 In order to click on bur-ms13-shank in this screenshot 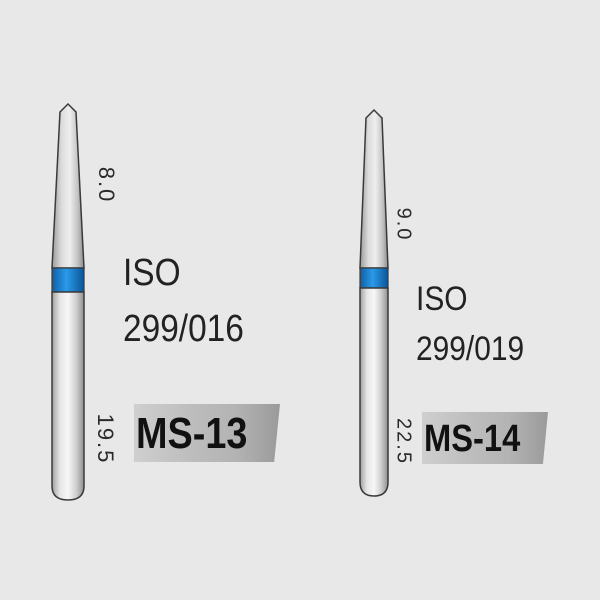, I will do `click(68, 396)`.